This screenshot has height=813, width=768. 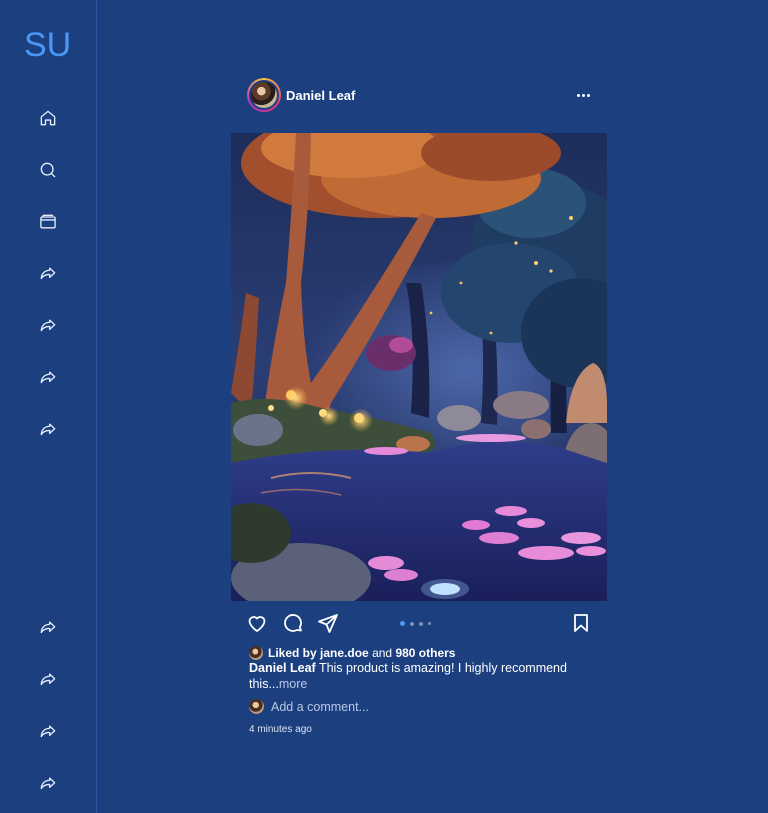 I want to click on likes-prefix: Liked by, so click(x=292, y=653).